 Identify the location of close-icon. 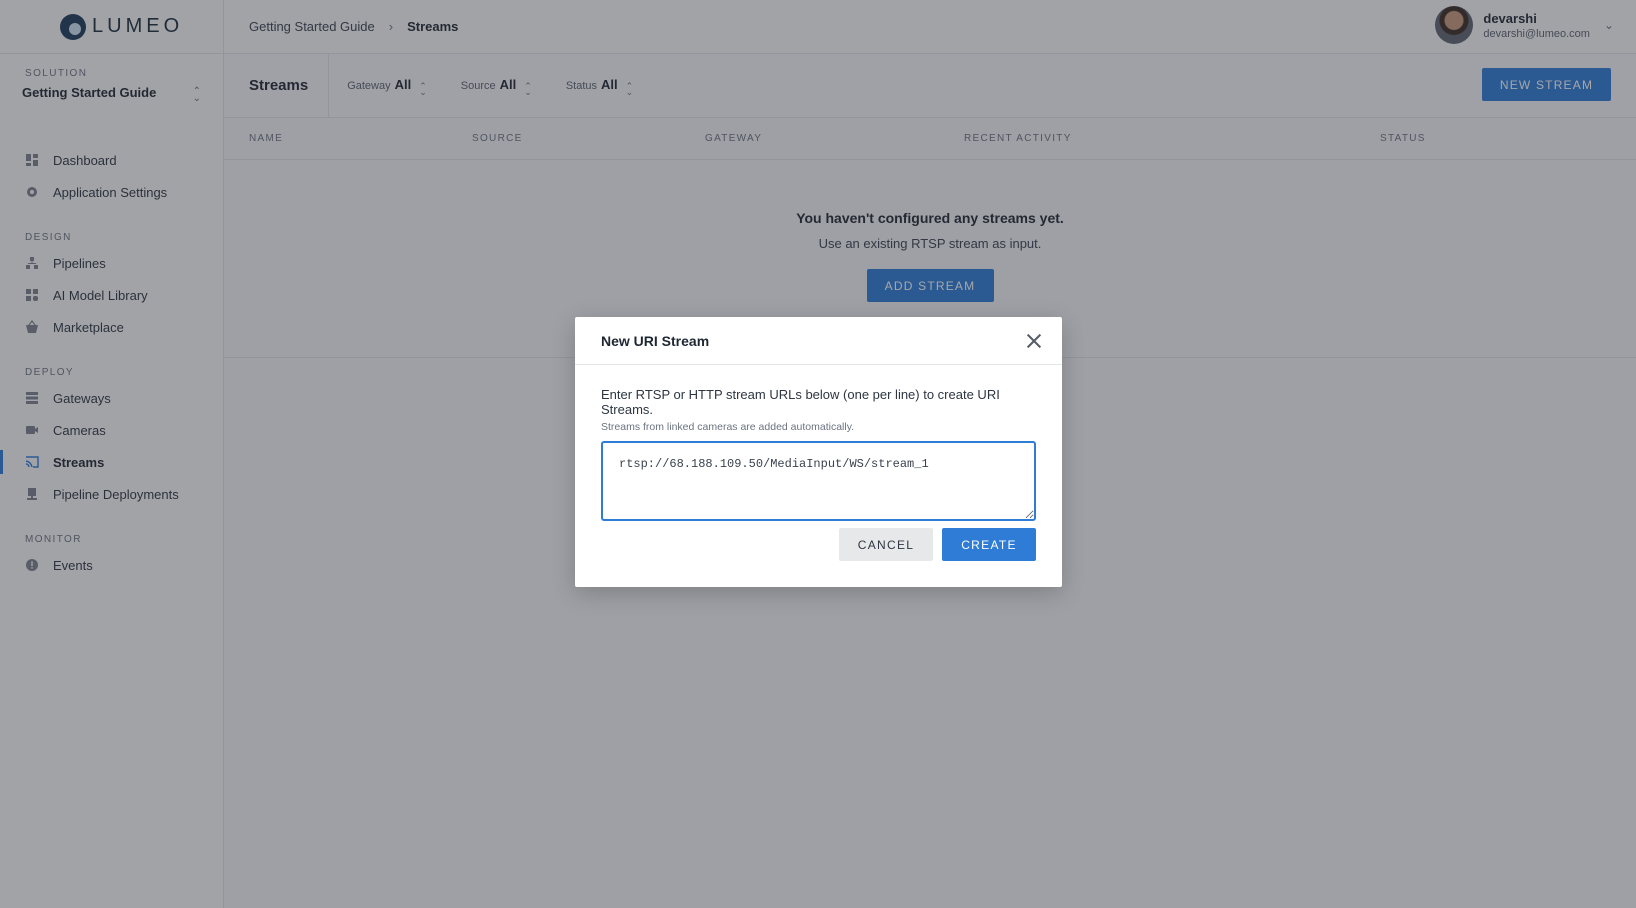
(1034, 341).